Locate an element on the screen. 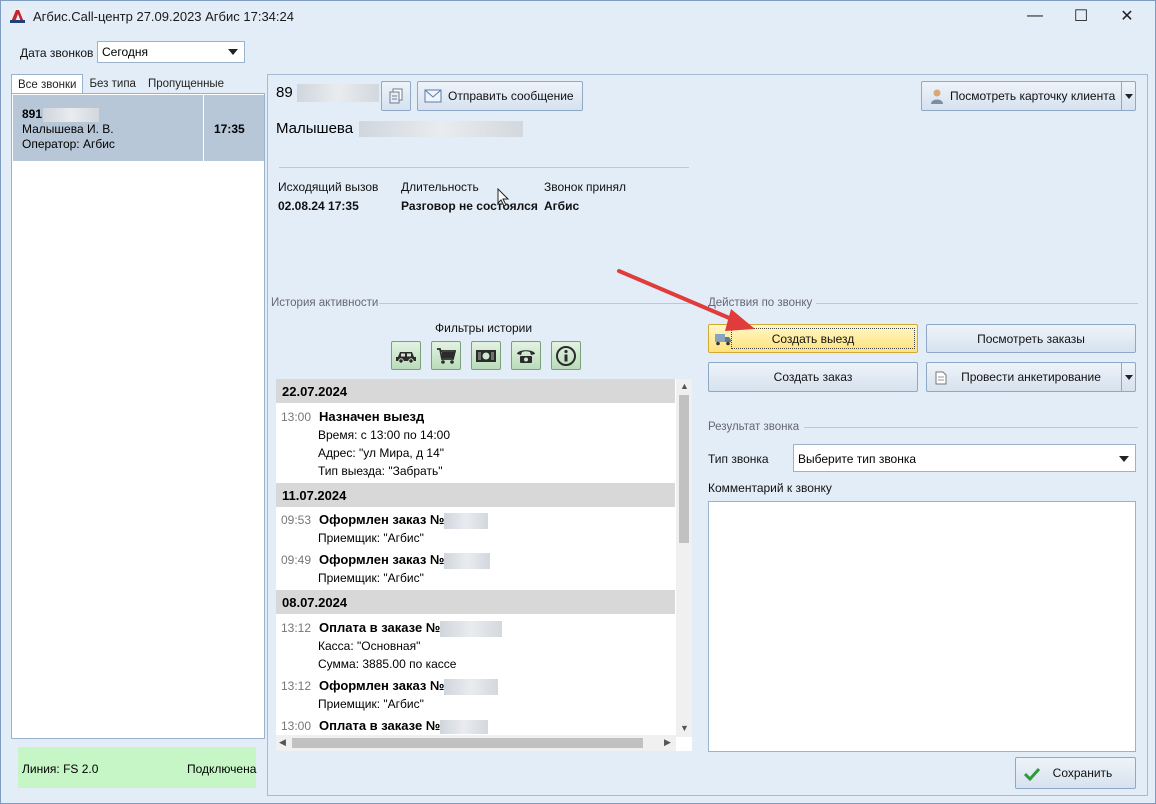 The image size is (1156, 804). contact-phone: 89 is located at coordinates (327, 93).